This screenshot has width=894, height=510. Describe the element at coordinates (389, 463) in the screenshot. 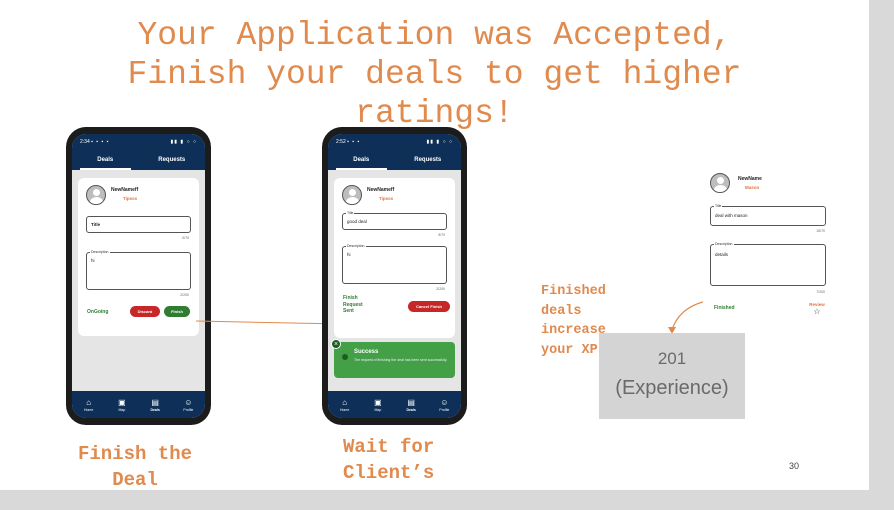

I see `caption-wait-approval: Wait for Client’s approval` at that location.